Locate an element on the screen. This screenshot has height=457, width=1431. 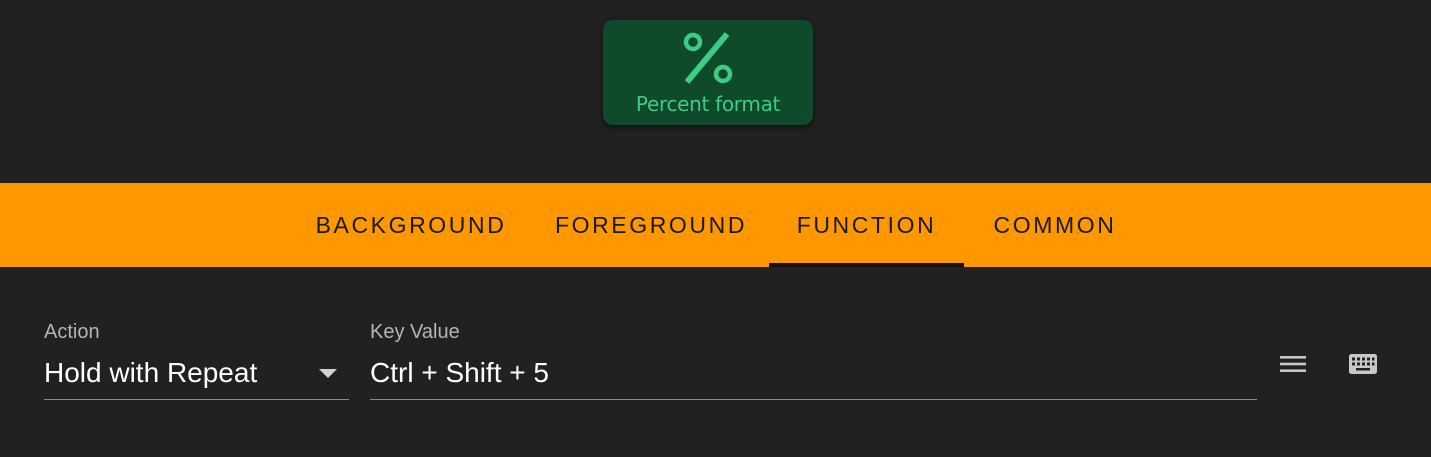
chevron-down-icon is located at coordinates (328, 373).